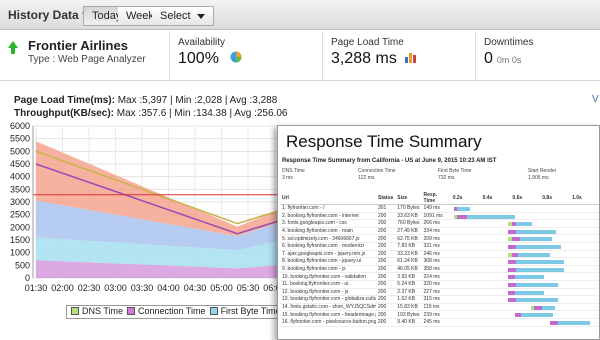  Describe the element at coordinates (328, 261) in the screenshot. I see `url-cell: 8. booking.flyfrontier.com - jquery-ui` at that location.